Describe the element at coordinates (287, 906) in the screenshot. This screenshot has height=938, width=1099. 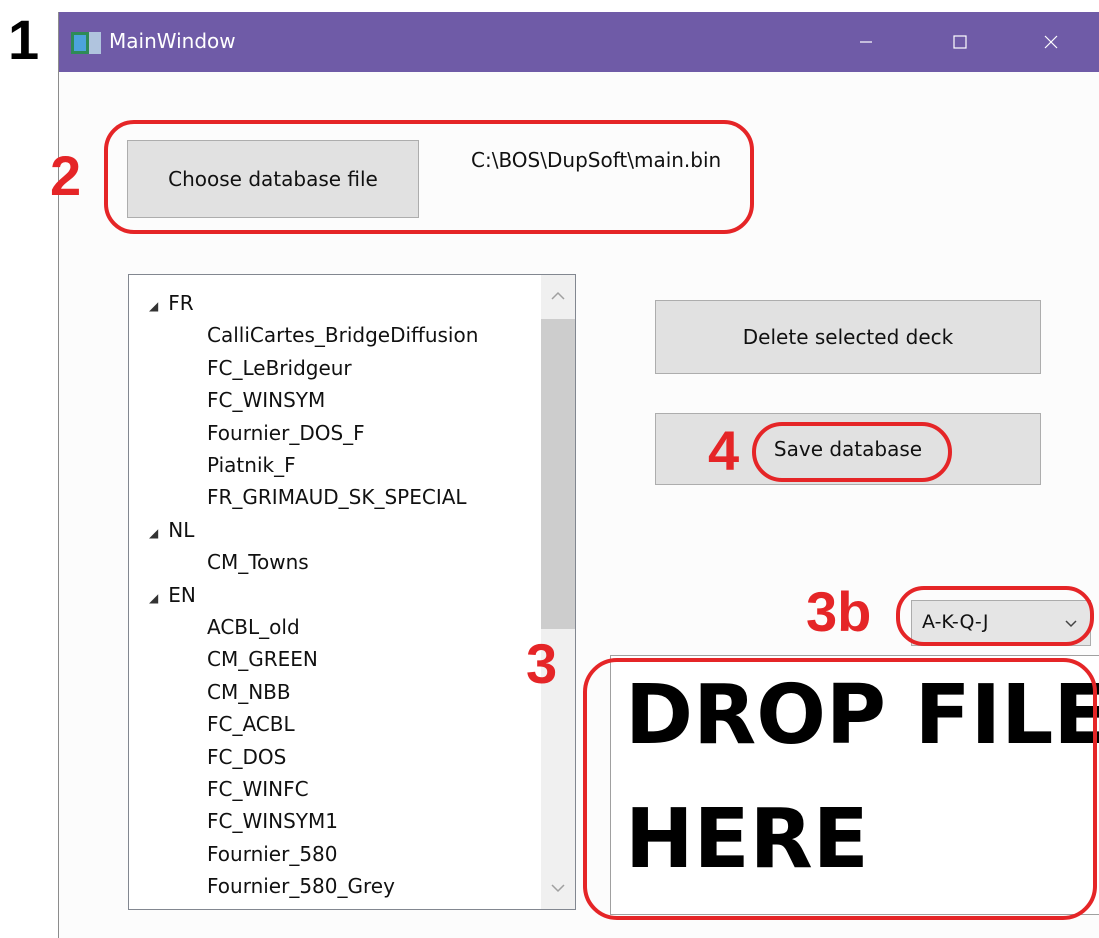
I see `tree-item: HD_PLASTIC_CN` at that location.